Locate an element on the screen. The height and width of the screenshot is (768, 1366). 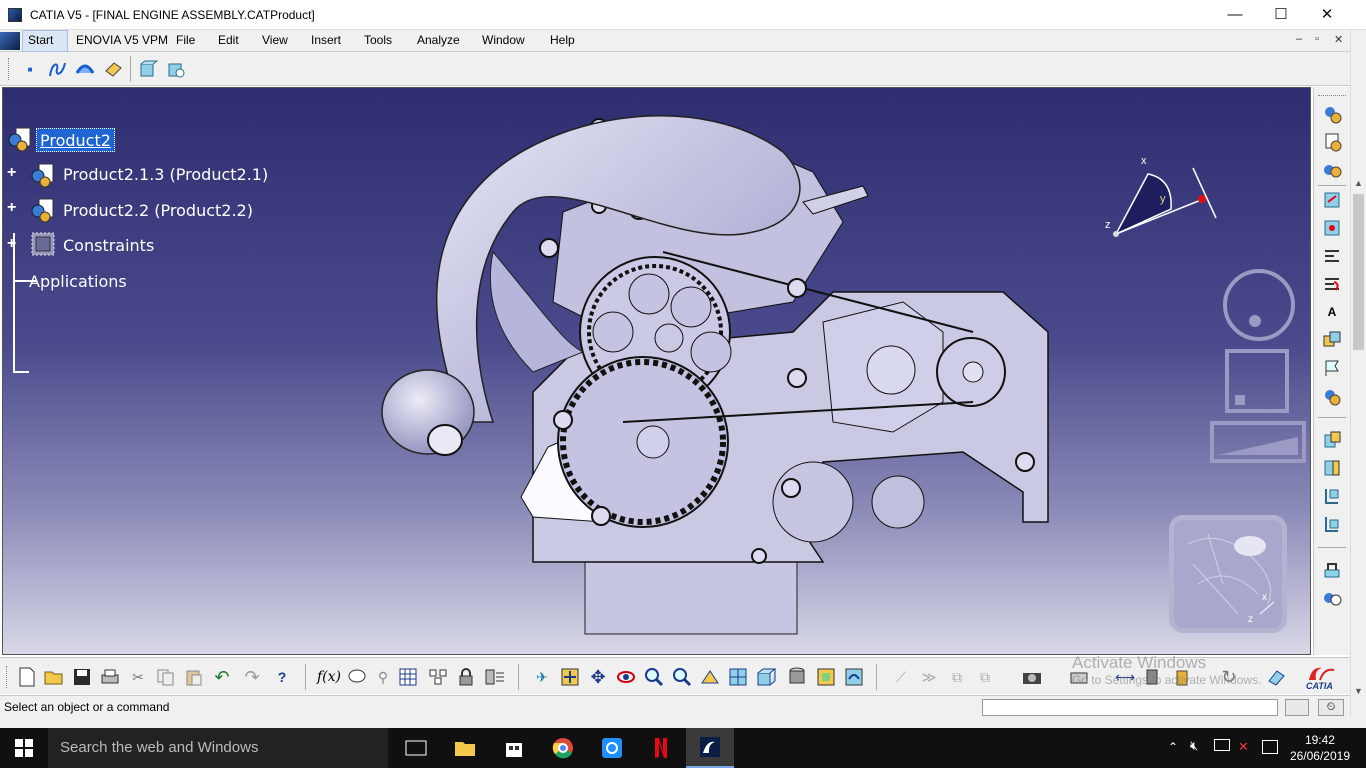
eraser-icon is located at coordinates (1276, 677).